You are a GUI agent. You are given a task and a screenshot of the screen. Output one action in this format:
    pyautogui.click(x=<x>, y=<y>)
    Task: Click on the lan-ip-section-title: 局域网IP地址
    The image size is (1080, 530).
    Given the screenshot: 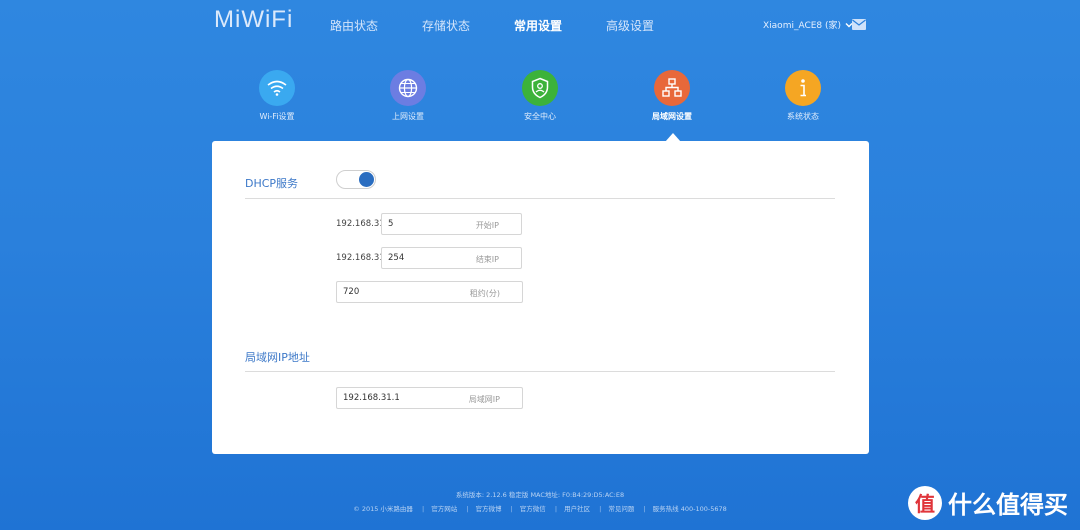 What is the action you would take?
    pyautogui.click(x=277, y=357)
    